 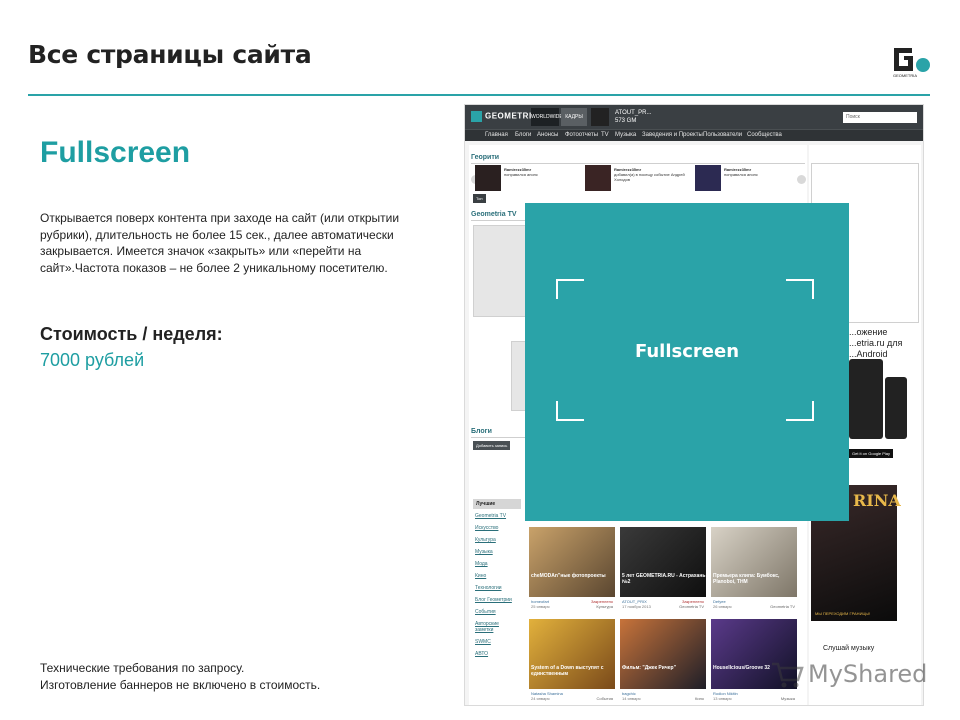 I want to click on phone-image, so click(x=866, y=399).